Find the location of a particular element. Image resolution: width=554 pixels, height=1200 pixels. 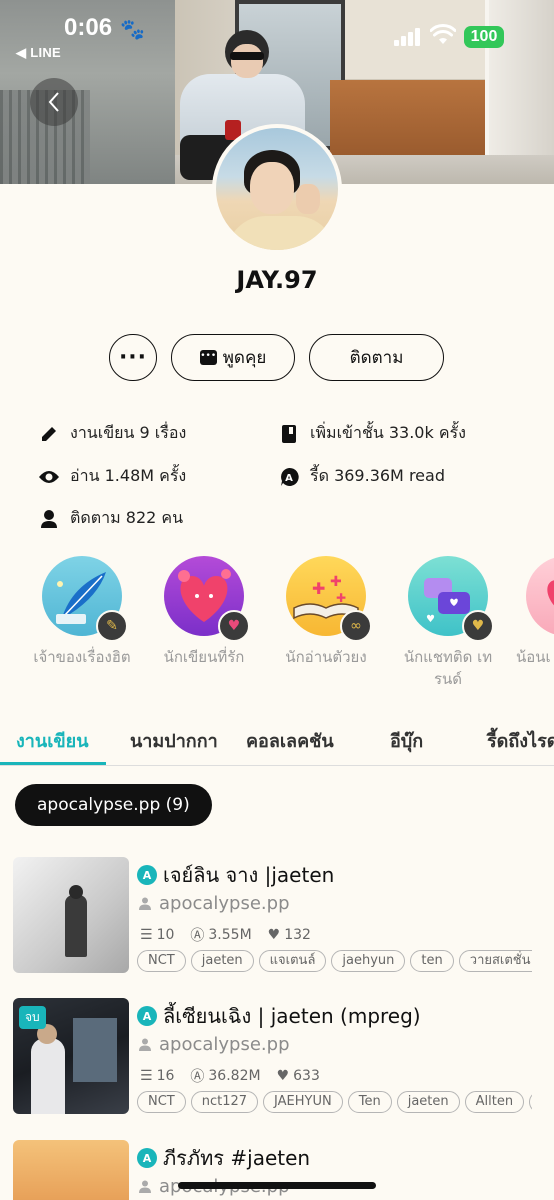

like-count: 633 is located at coordinates (306, 1076).